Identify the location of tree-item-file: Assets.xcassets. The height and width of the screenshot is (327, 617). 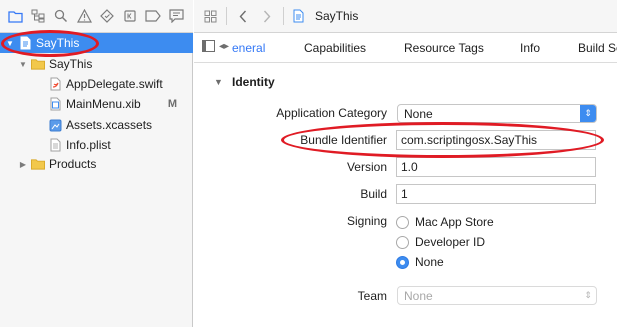
(96, 125).